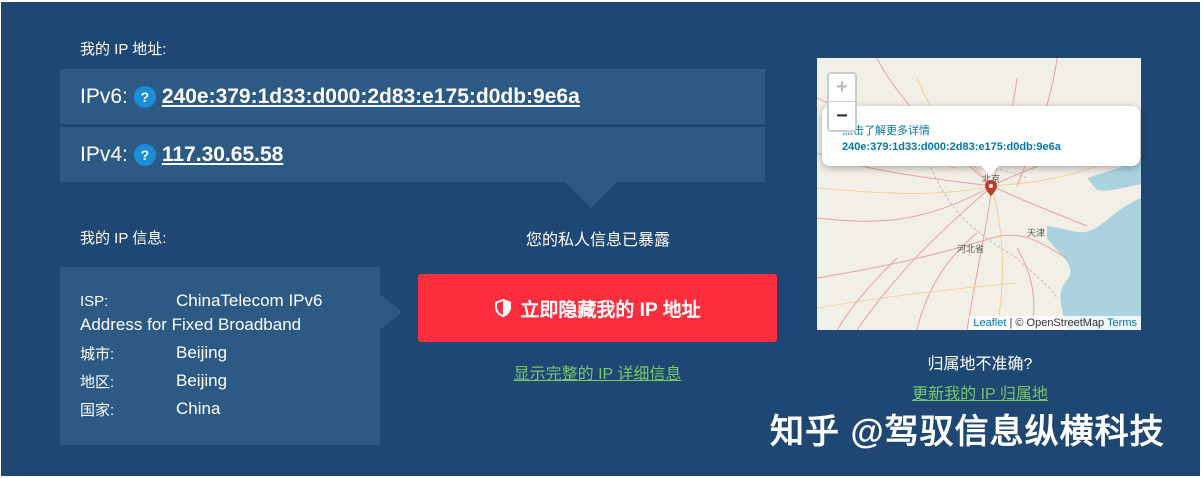  What do you see at coordinates (222, 155) in the screenshot?
I see `ipv4-address-link: 117.30.65.58` at bounding box center [222, 155].